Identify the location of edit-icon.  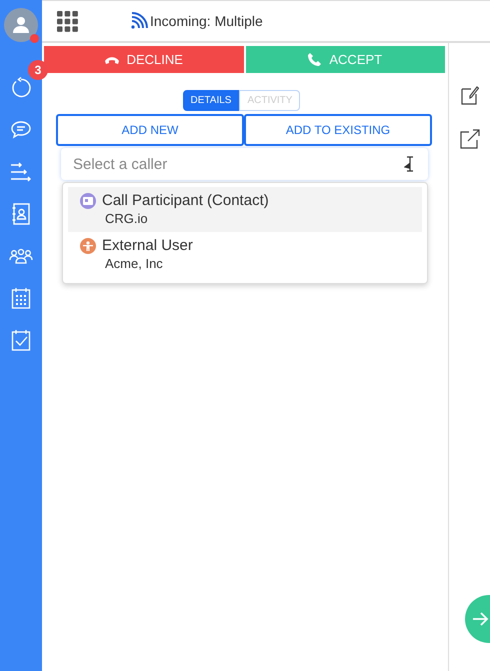
(469, 95).